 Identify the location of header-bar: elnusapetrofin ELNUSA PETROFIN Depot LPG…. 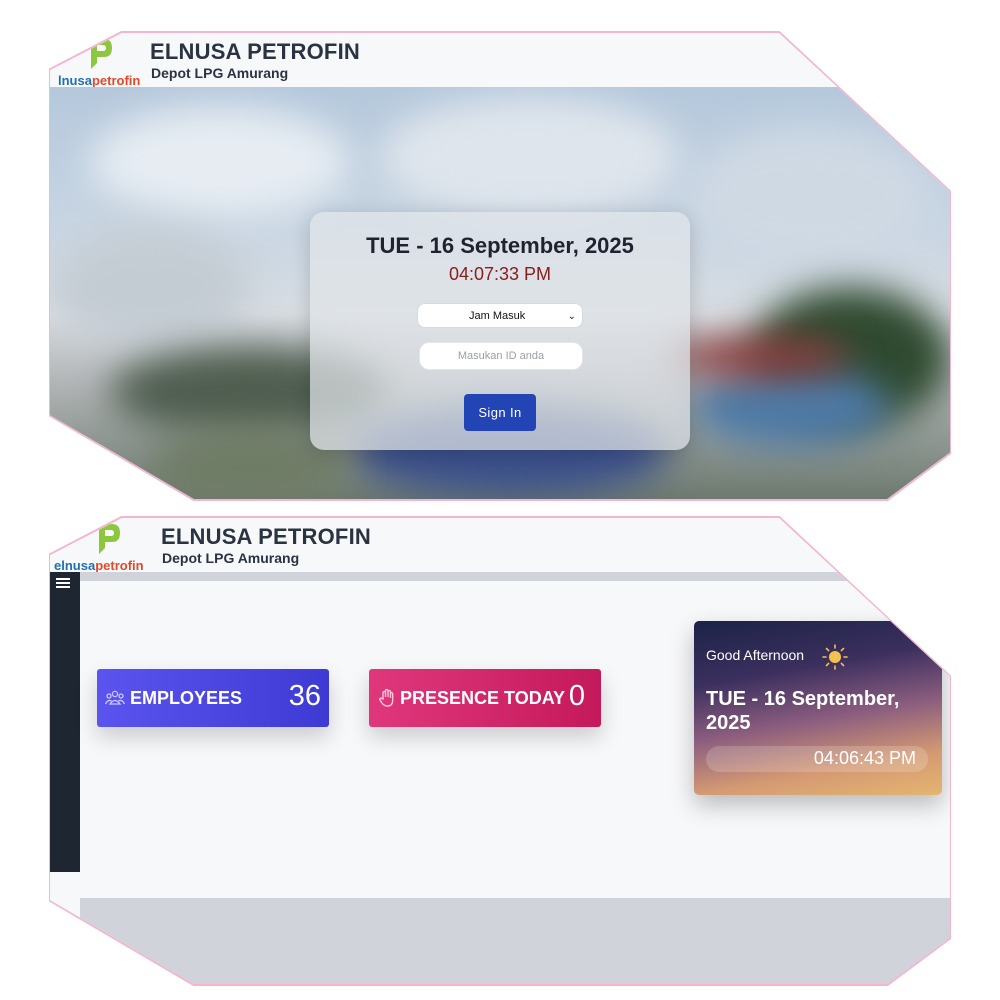
(500, 545).